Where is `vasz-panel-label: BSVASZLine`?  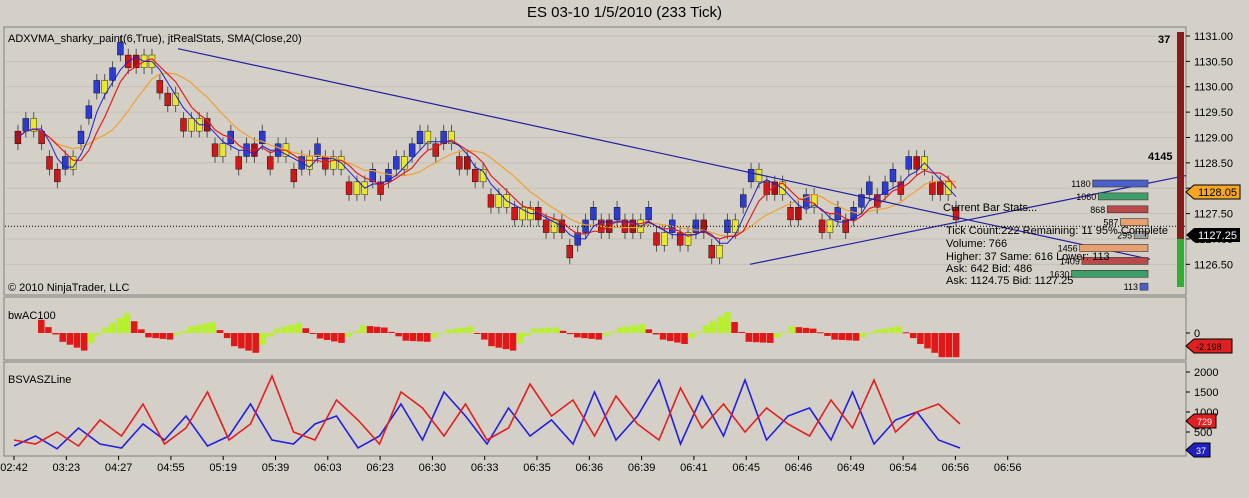
vasz-panel-label: BSVASZLine is located at coordinates (39, 380).